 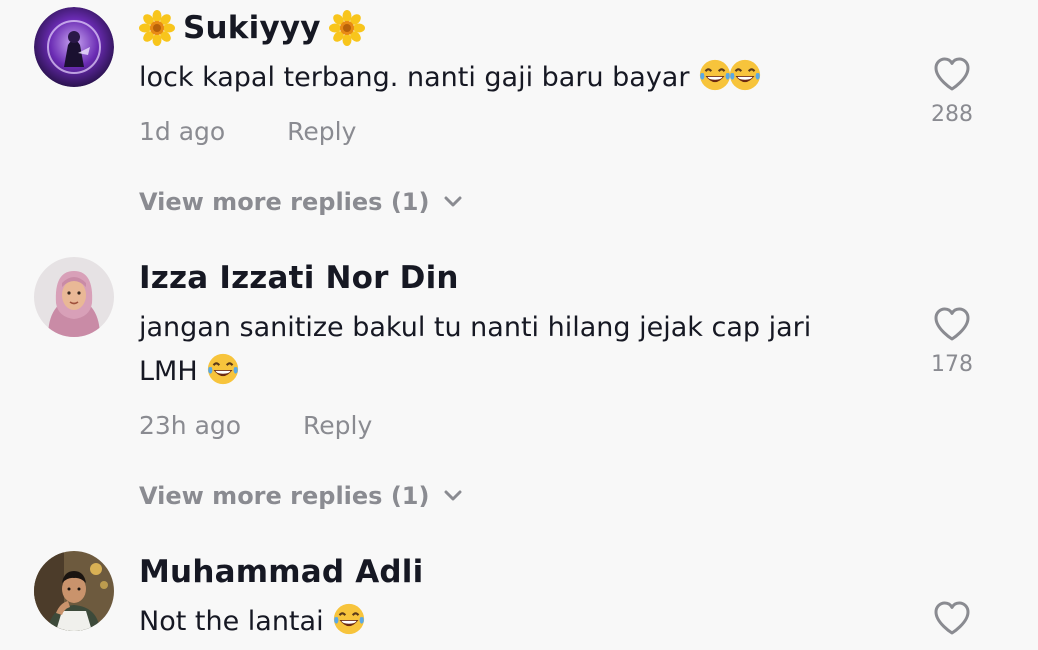 I want to click on comment-meta: 23h ago Reply, so click(x=255, y=425).